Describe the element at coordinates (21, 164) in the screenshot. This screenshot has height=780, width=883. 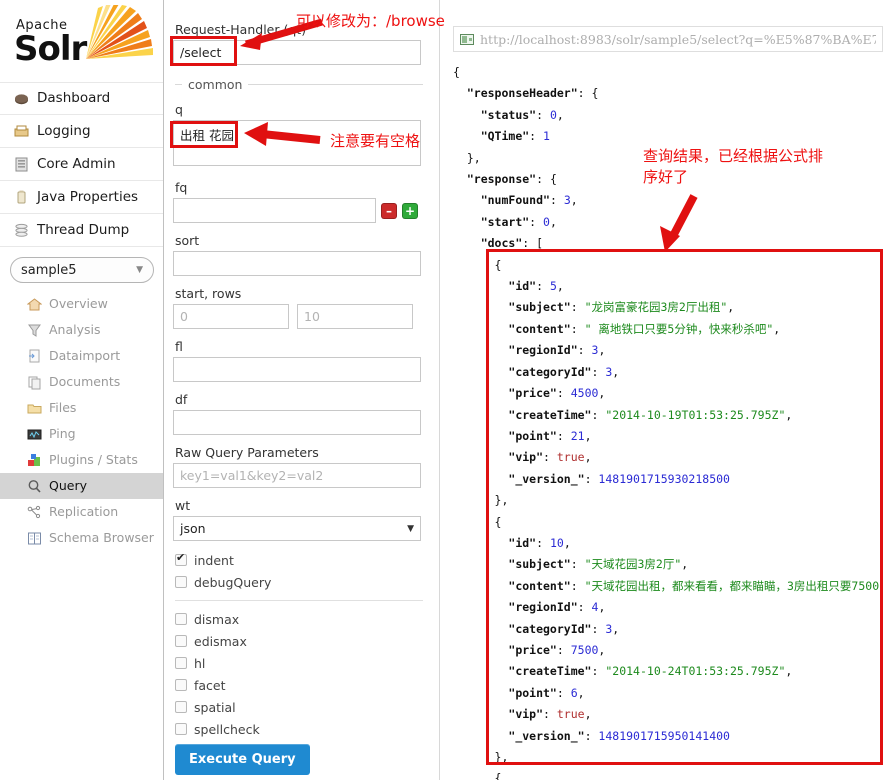
I see `core-admin-icon` at that location.